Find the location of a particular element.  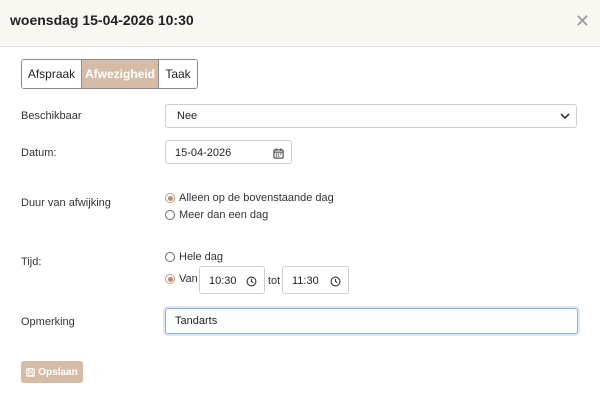

radio-van is located at coordinates (170, 279).